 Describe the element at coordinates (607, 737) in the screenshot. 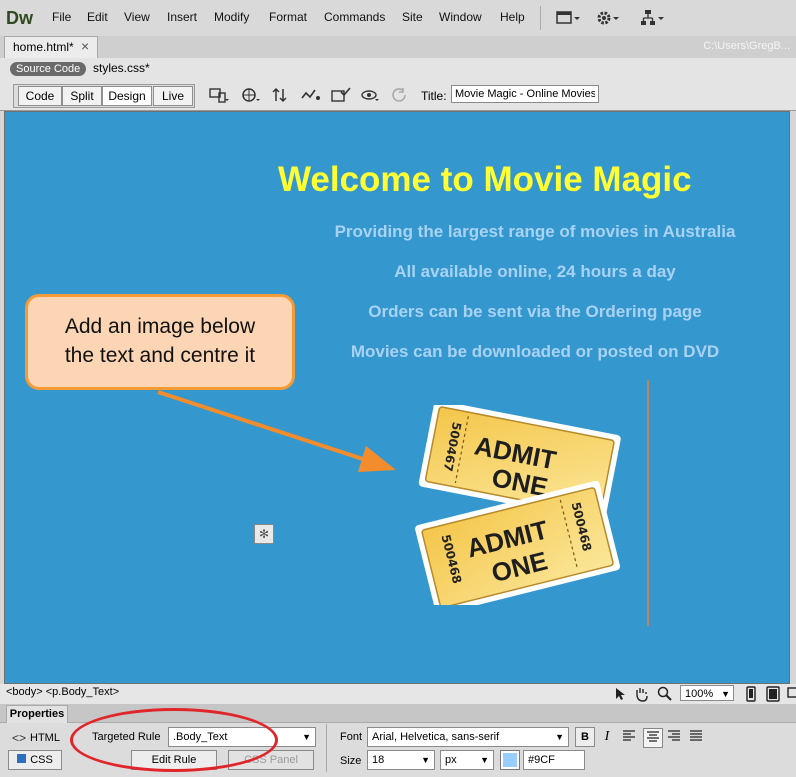

I see `italic-button: I` at that location.